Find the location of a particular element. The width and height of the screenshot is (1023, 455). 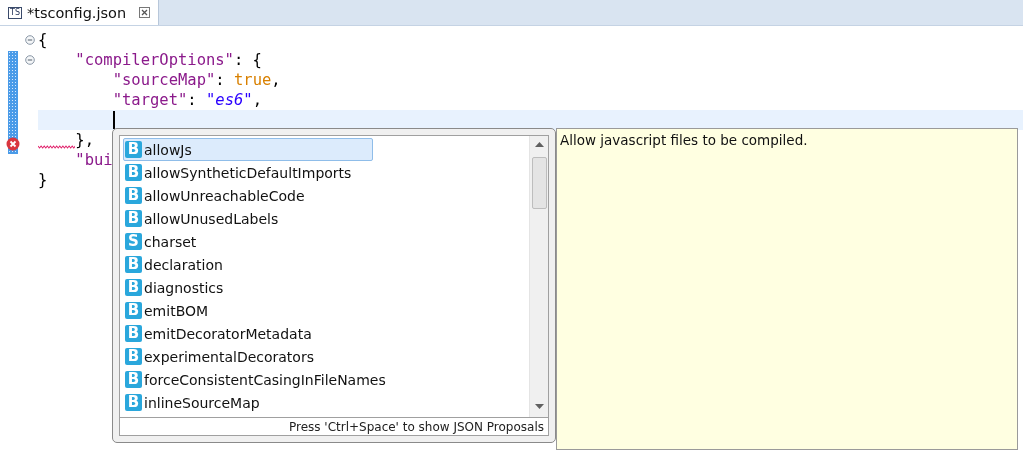

editor-tab: TS *tsconfig.json is located at coordinates (80, 12).